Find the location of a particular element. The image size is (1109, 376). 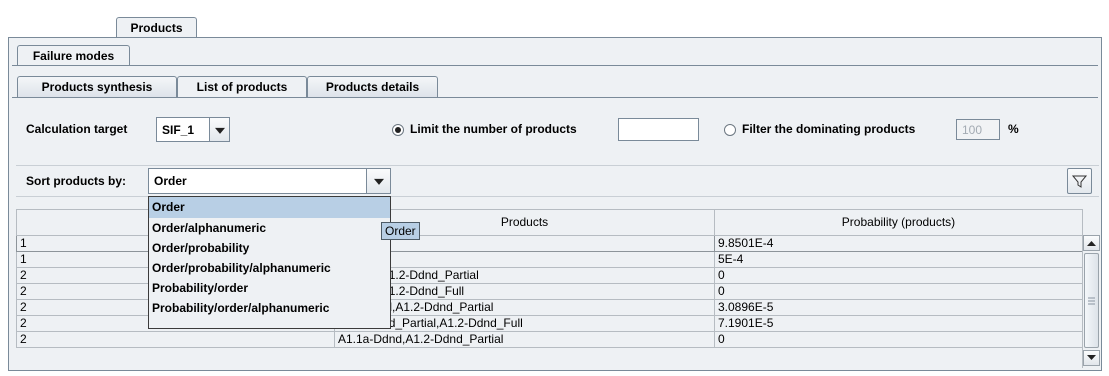

scroll-thumb is located at coordinates (1091, 300).